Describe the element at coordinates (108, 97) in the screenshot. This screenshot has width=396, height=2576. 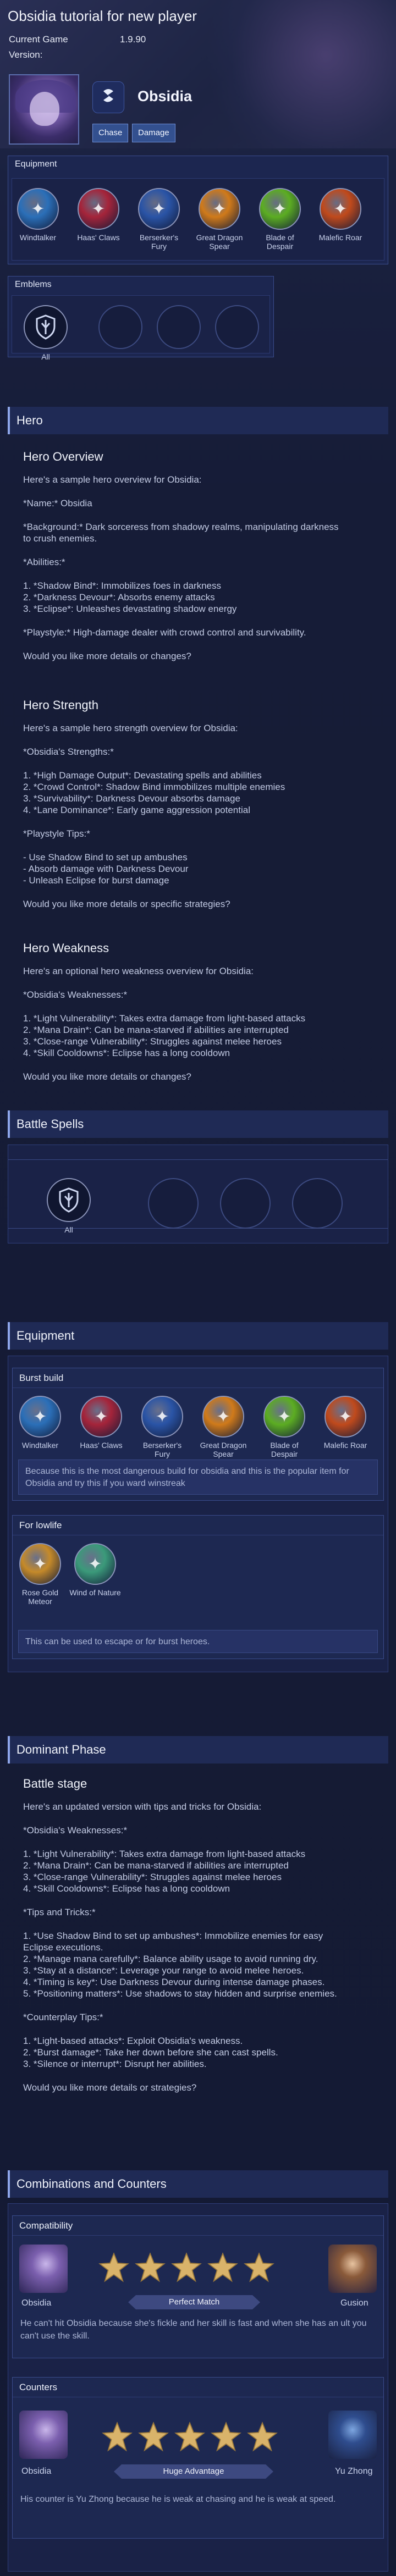
I see `hero-class-icon` at that location.